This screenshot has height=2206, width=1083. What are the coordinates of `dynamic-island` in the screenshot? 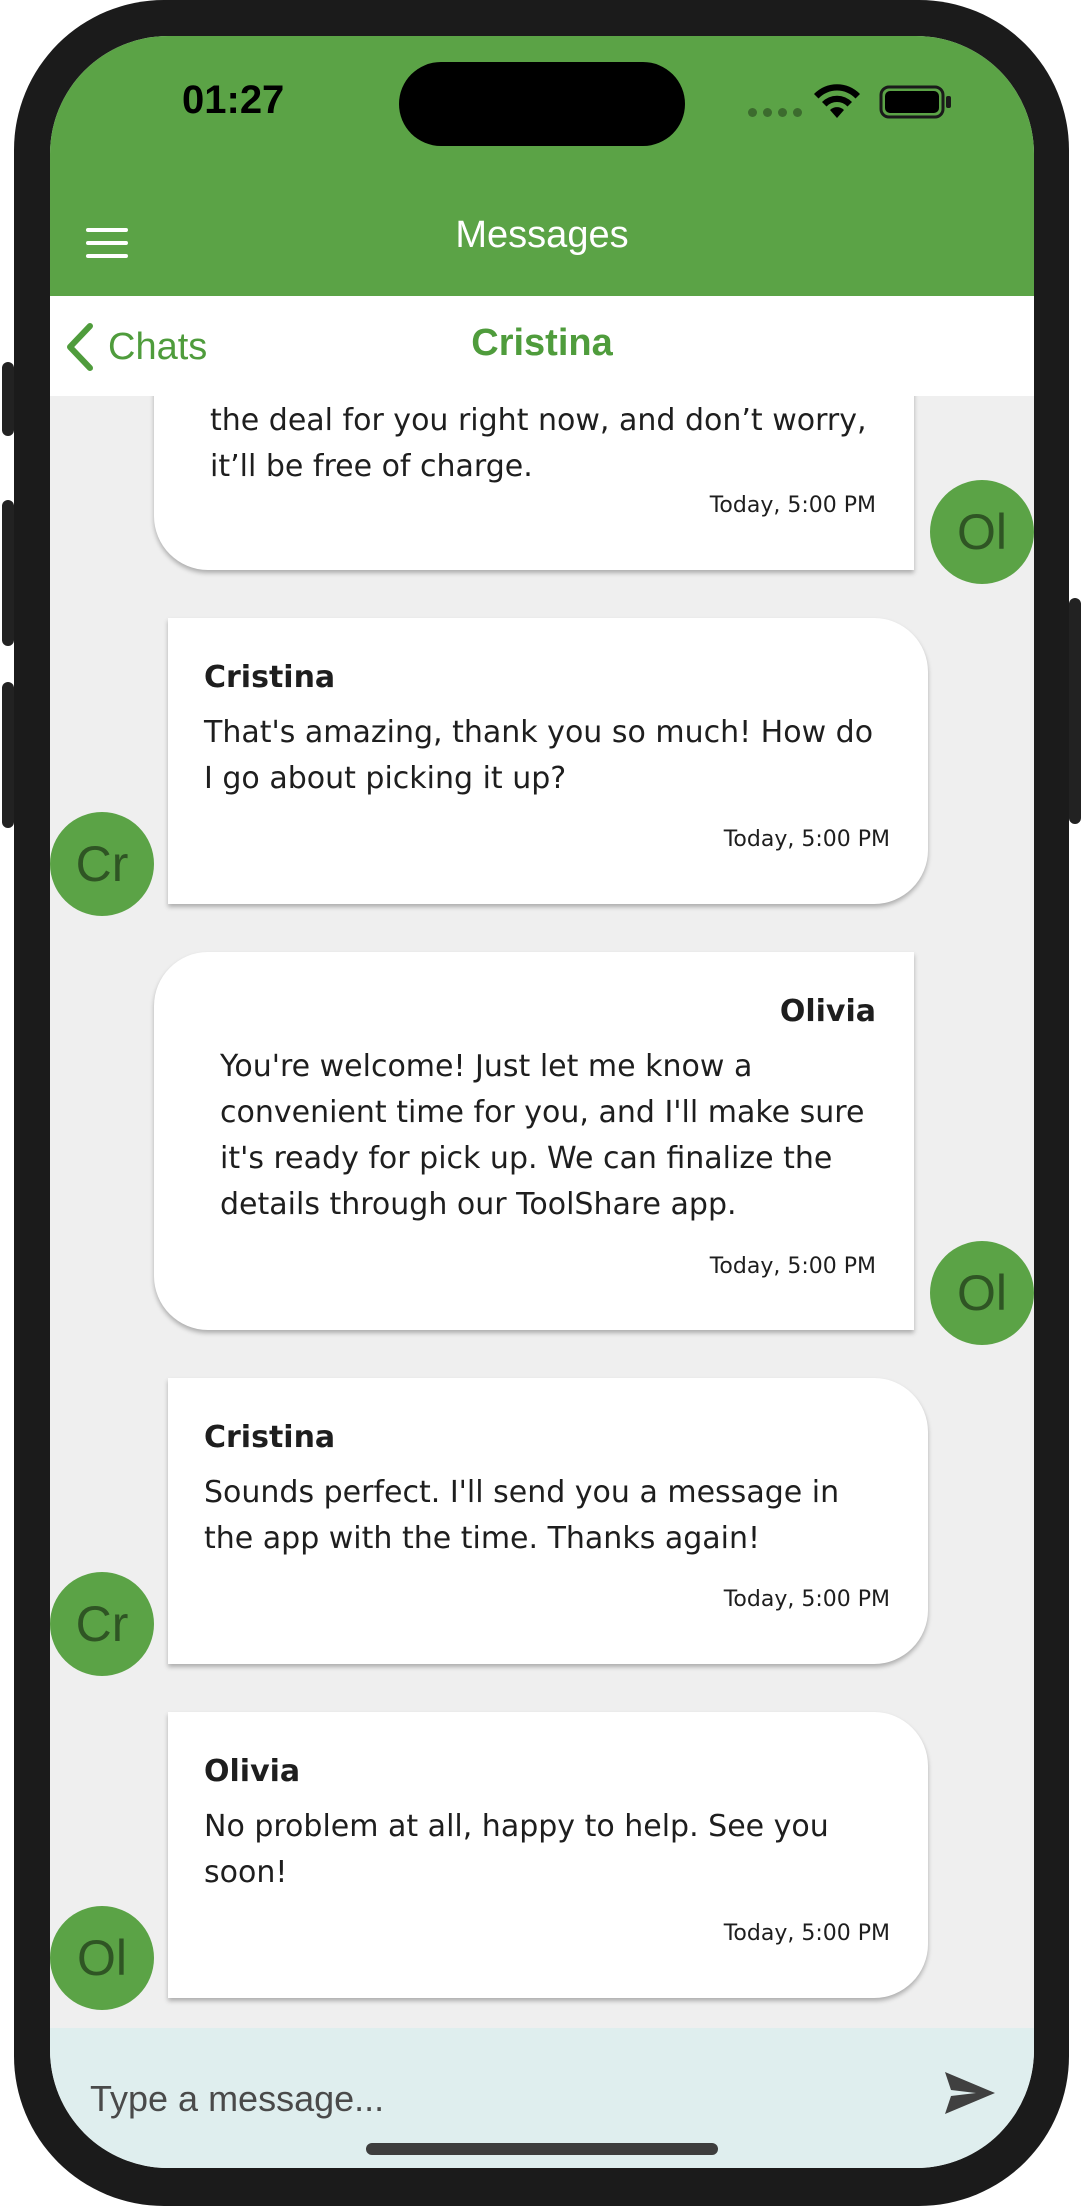 It's located at (542, 104).